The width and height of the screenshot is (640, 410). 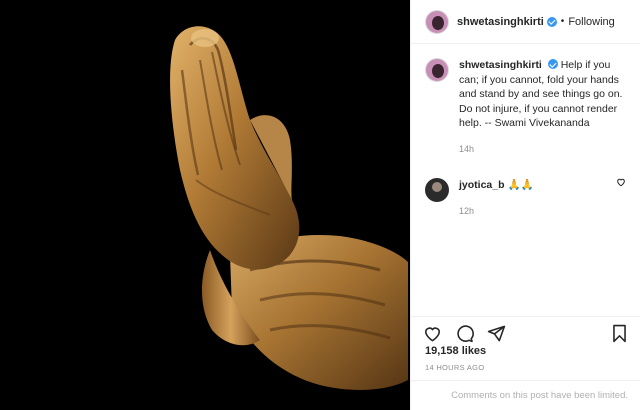 I want to click on share-icon, so click(x=496, y=334).